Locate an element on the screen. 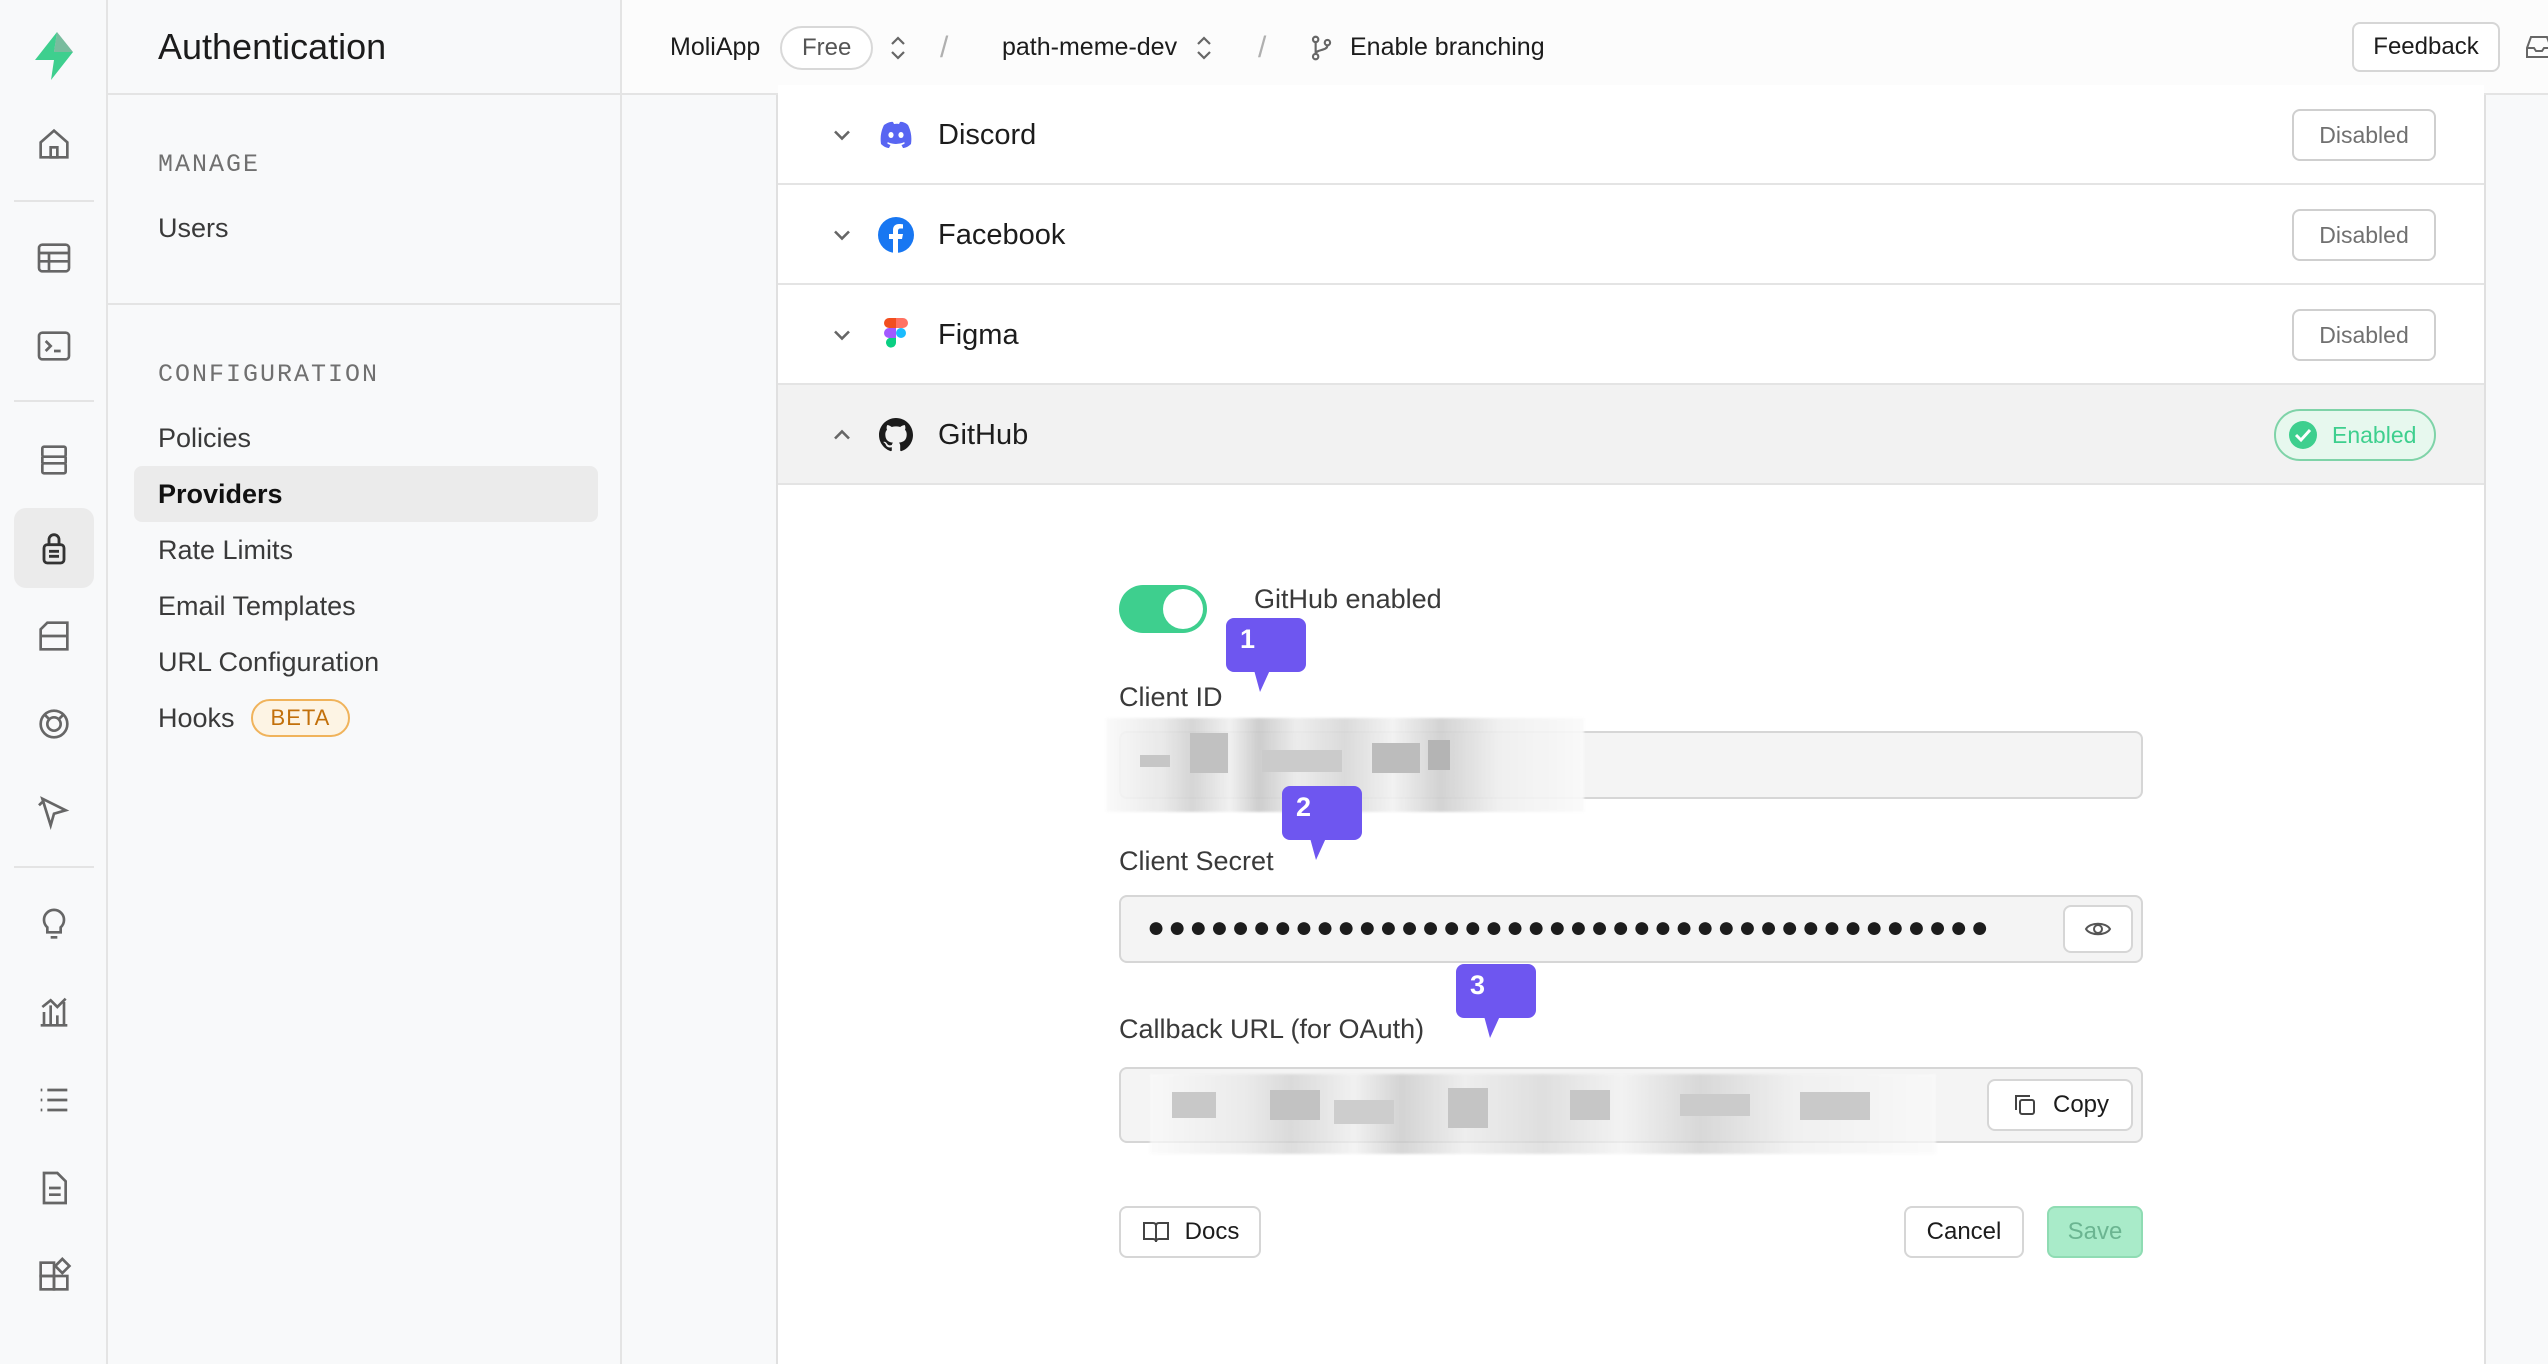 The width and height of the screenshot is (2548, 1364). org-switcher-icon is located at coordinates (898, 47).